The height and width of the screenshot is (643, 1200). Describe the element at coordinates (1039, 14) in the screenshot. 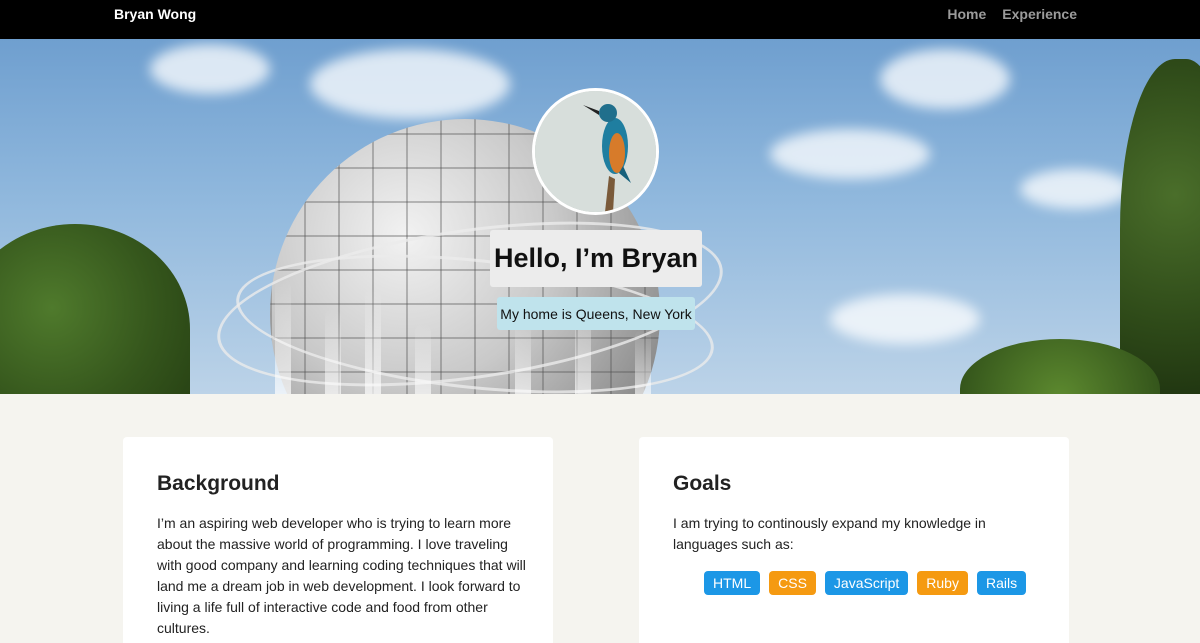

I see `nav-link-experience: Experience` at that location.